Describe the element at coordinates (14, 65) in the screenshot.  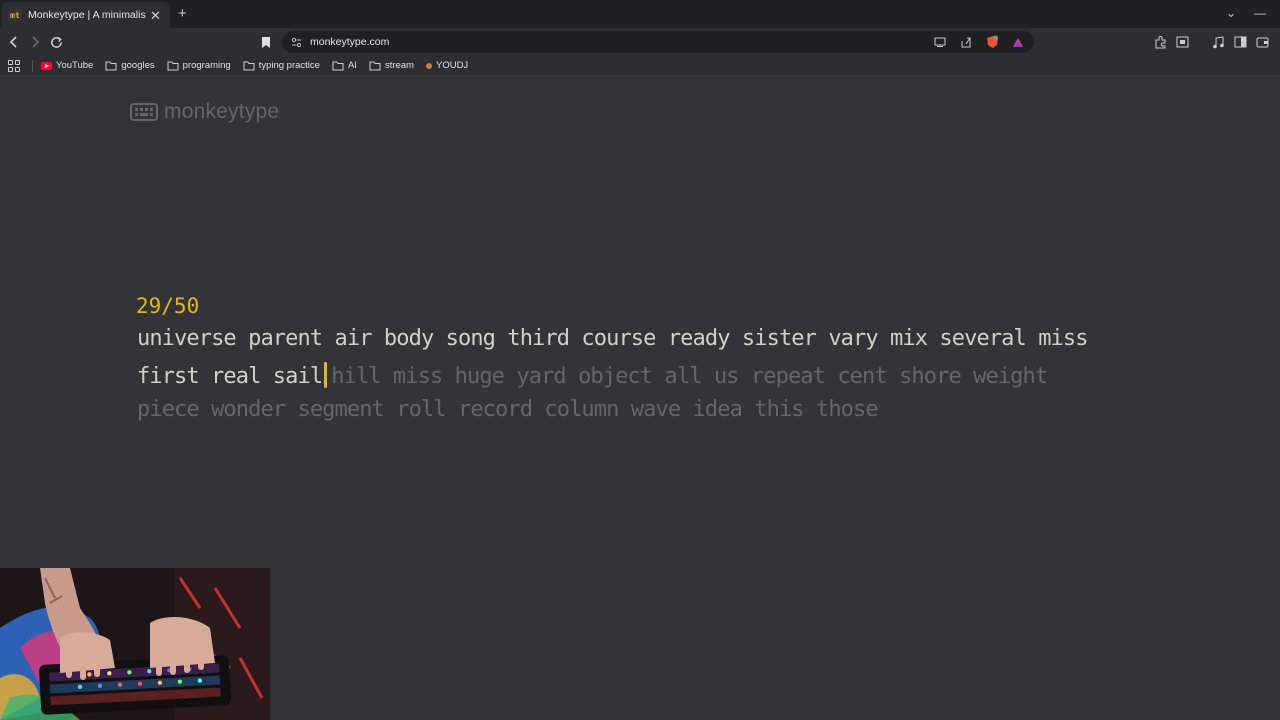
I see `apps-grid-icon` at that location.